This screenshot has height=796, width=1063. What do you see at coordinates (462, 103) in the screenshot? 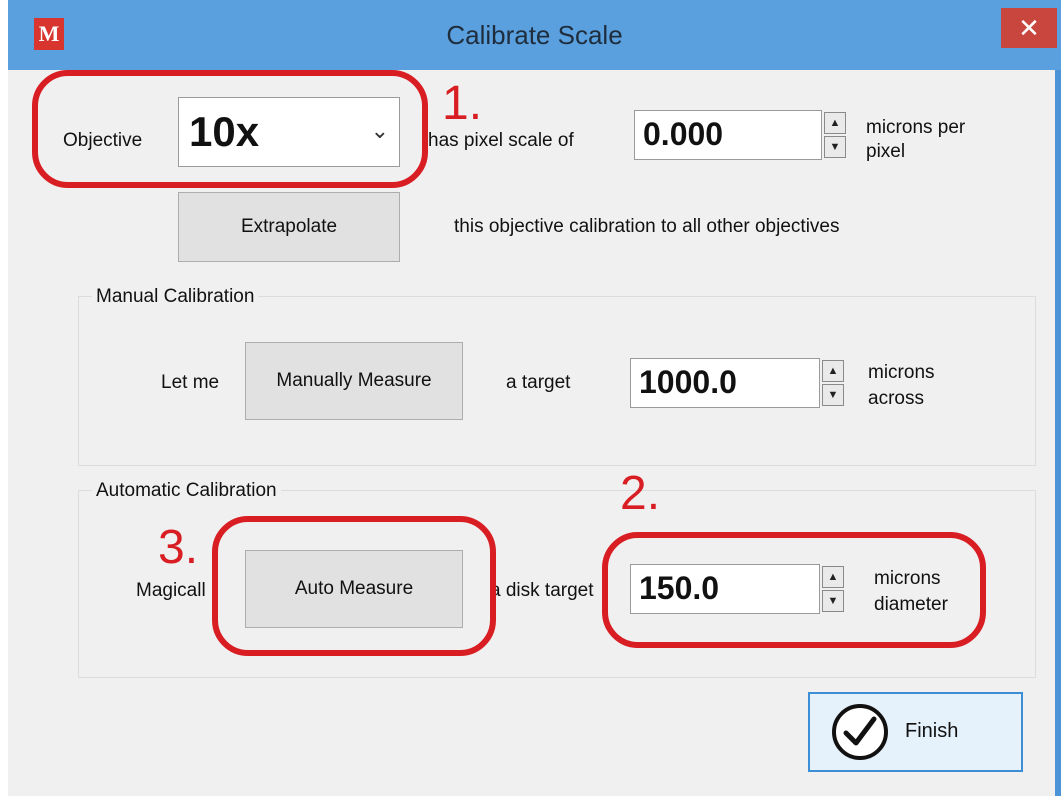
I see `annotation-number-1: 1.` at bounding box center [462, 103].